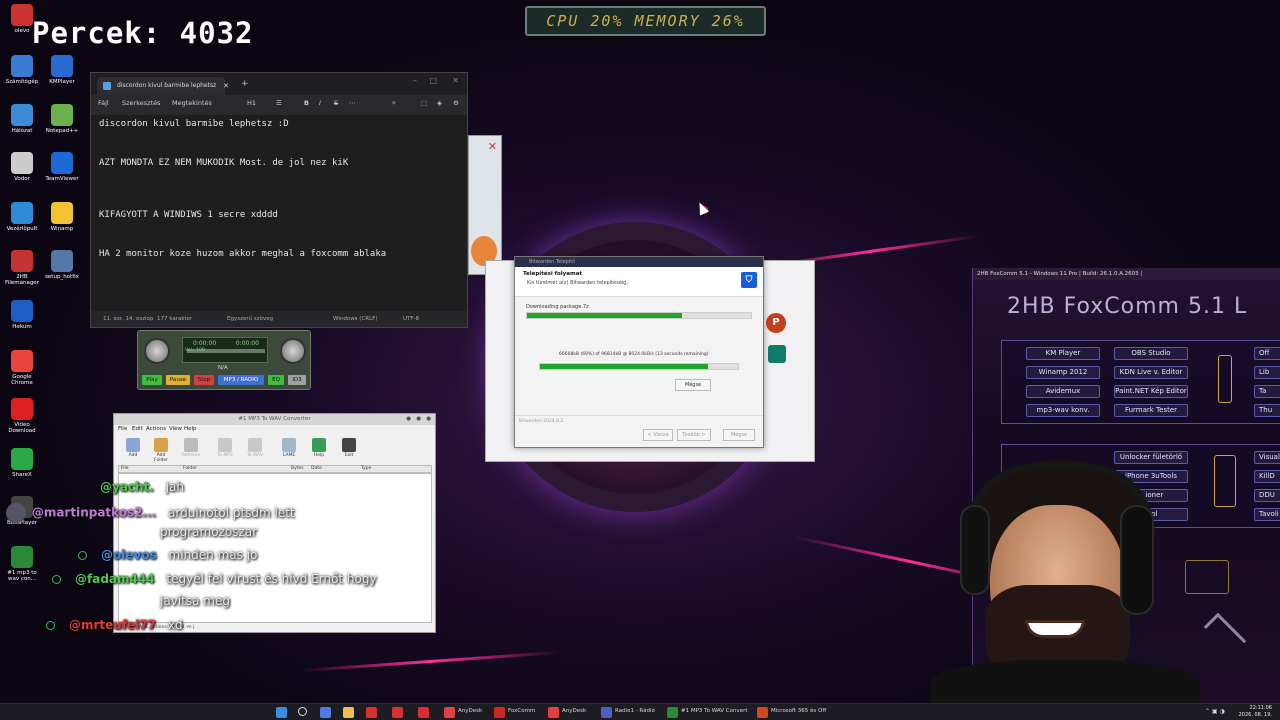 Image resolution: width=1280 pixels, height=720 pixels. Describe the element at coordinates (306, 103) in the screenshot. I see `bold-icon: B` at that location.